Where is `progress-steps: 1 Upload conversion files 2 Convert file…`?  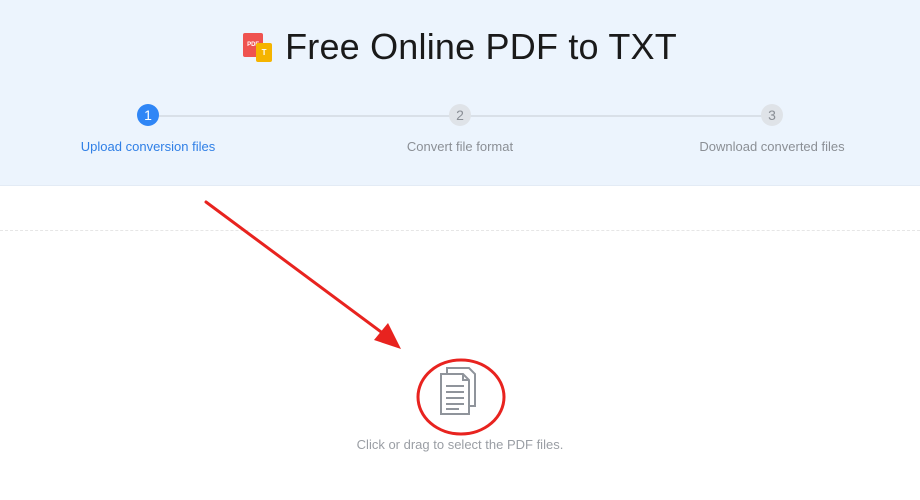
progress-steps: 1 Upload conversion files 2 Convert file… is located at coordinates (460, 134).